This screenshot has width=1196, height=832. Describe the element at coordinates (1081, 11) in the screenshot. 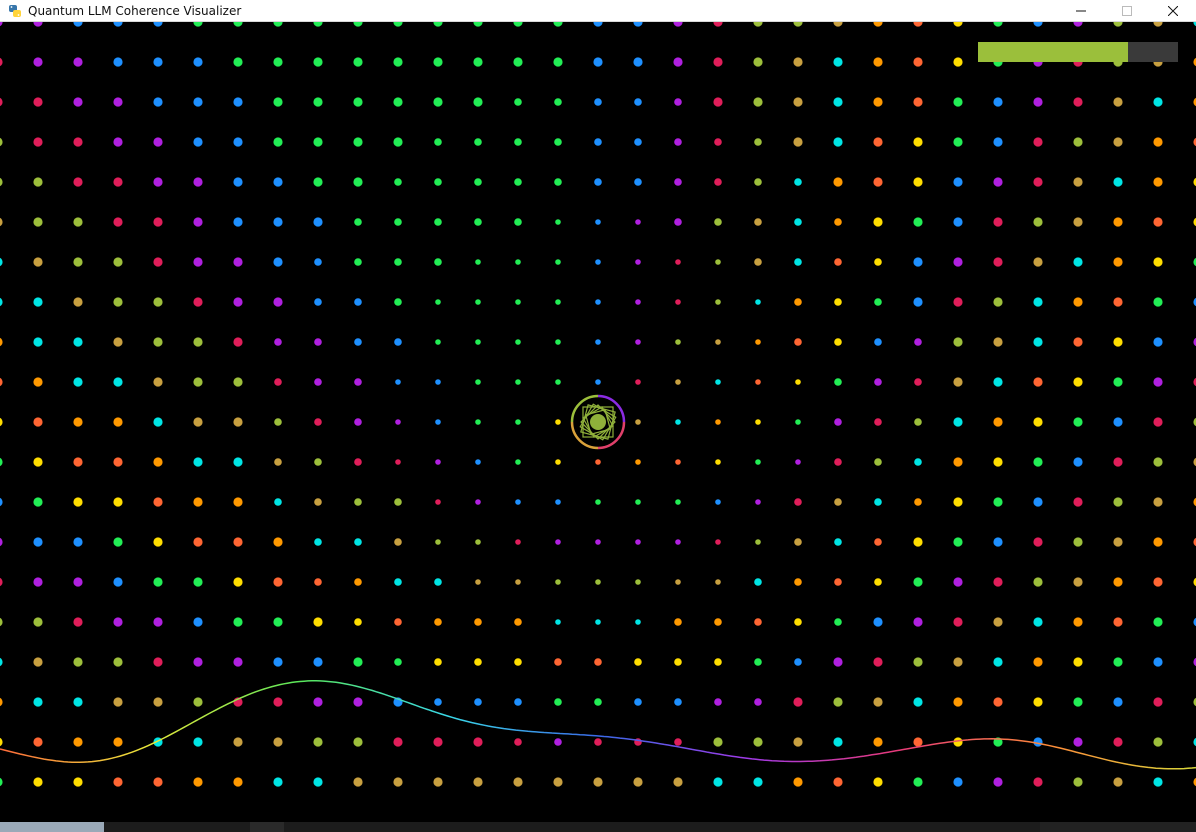

I see `minimize-button` at that location.